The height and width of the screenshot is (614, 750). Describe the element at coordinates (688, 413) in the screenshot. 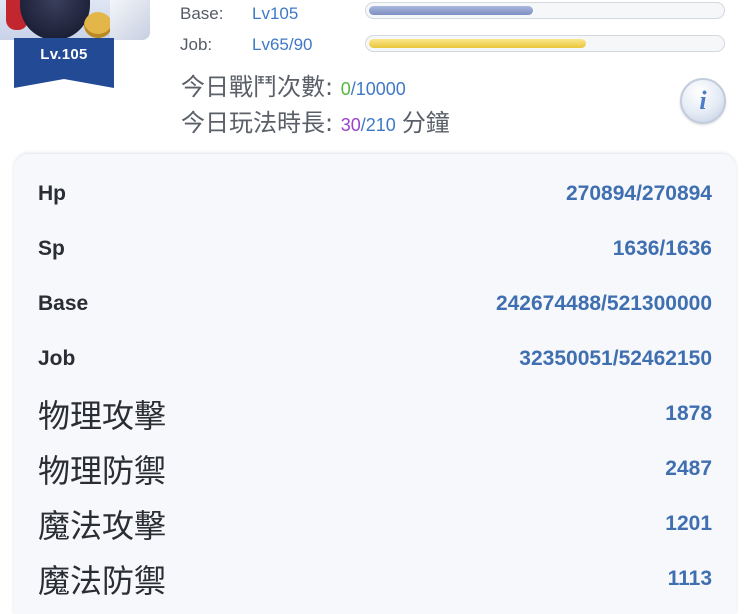

I see `stat-value: 1878` at that location.